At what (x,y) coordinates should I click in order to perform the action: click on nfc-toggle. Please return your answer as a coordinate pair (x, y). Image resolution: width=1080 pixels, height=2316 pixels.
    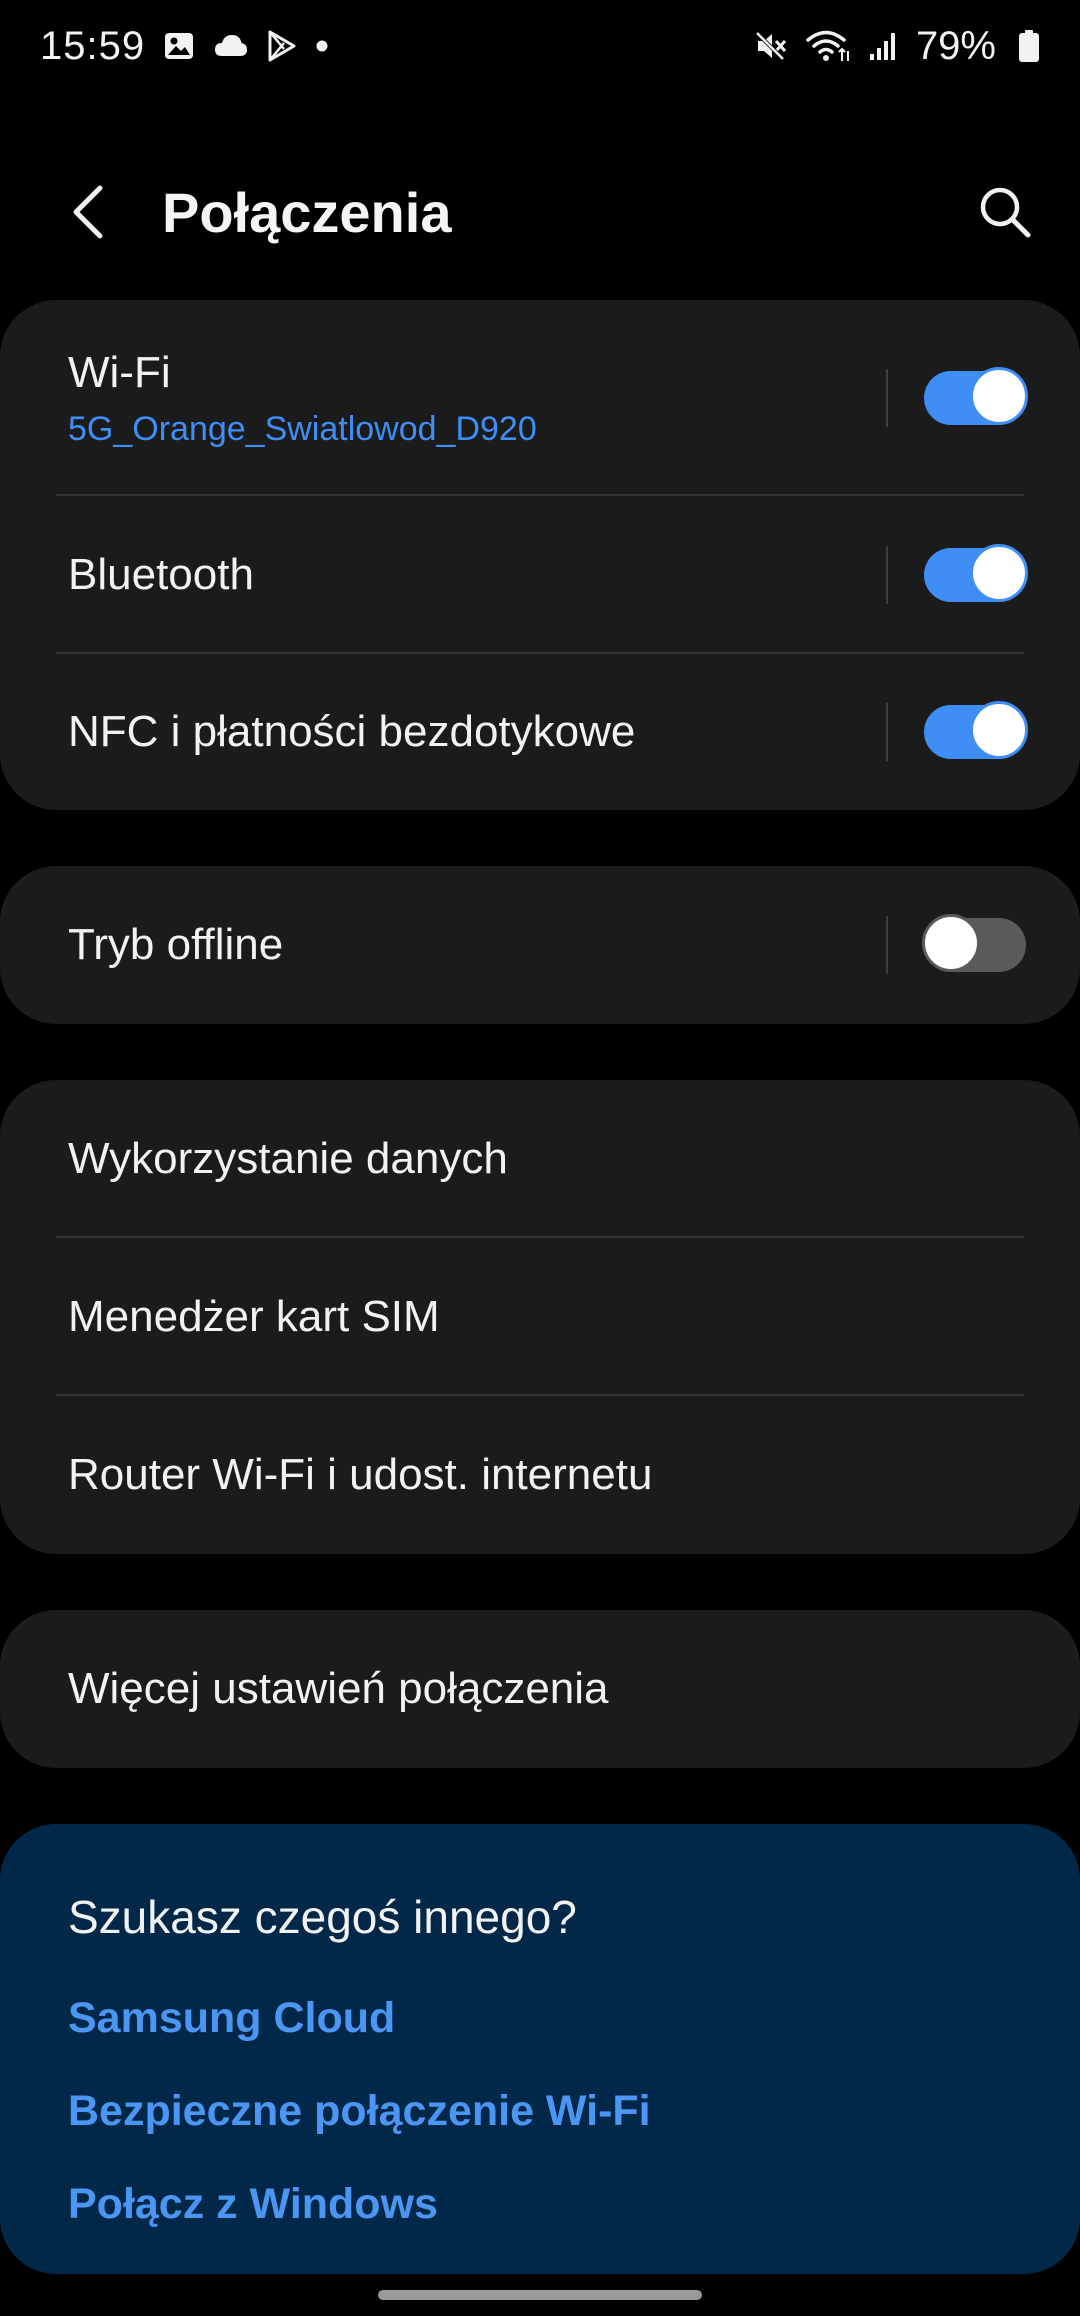
    Looking at the image, I should click on (976, 730).